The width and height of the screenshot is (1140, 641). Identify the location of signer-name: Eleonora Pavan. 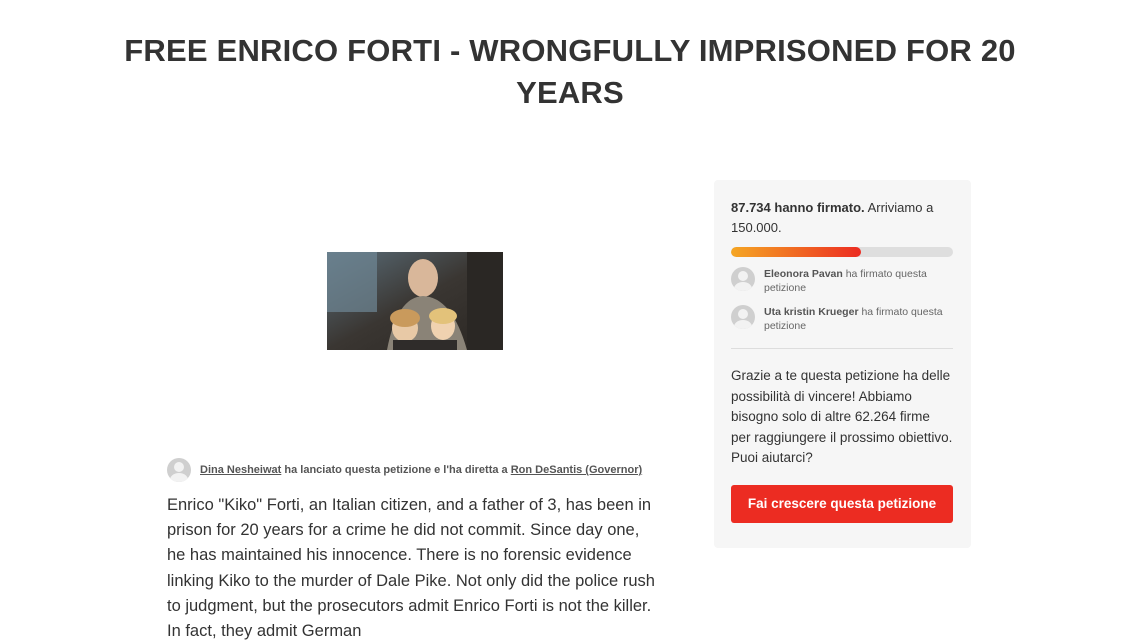
(803, 274).